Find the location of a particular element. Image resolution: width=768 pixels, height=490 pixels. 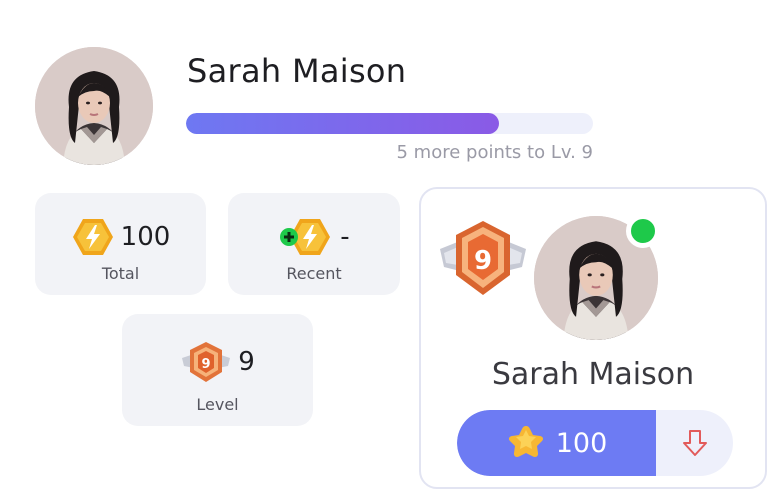

stat-card-total: 100 Total is located at coordinates (120, 244).